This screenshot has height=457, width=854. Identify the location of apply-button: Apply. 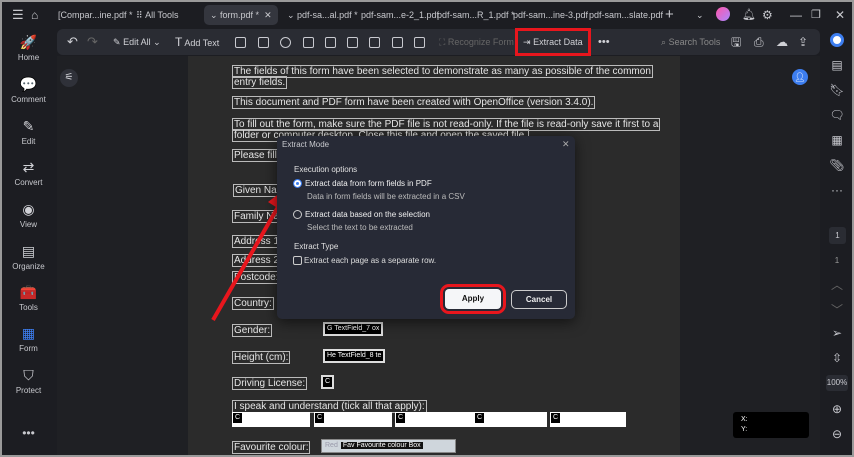
(473, 299).